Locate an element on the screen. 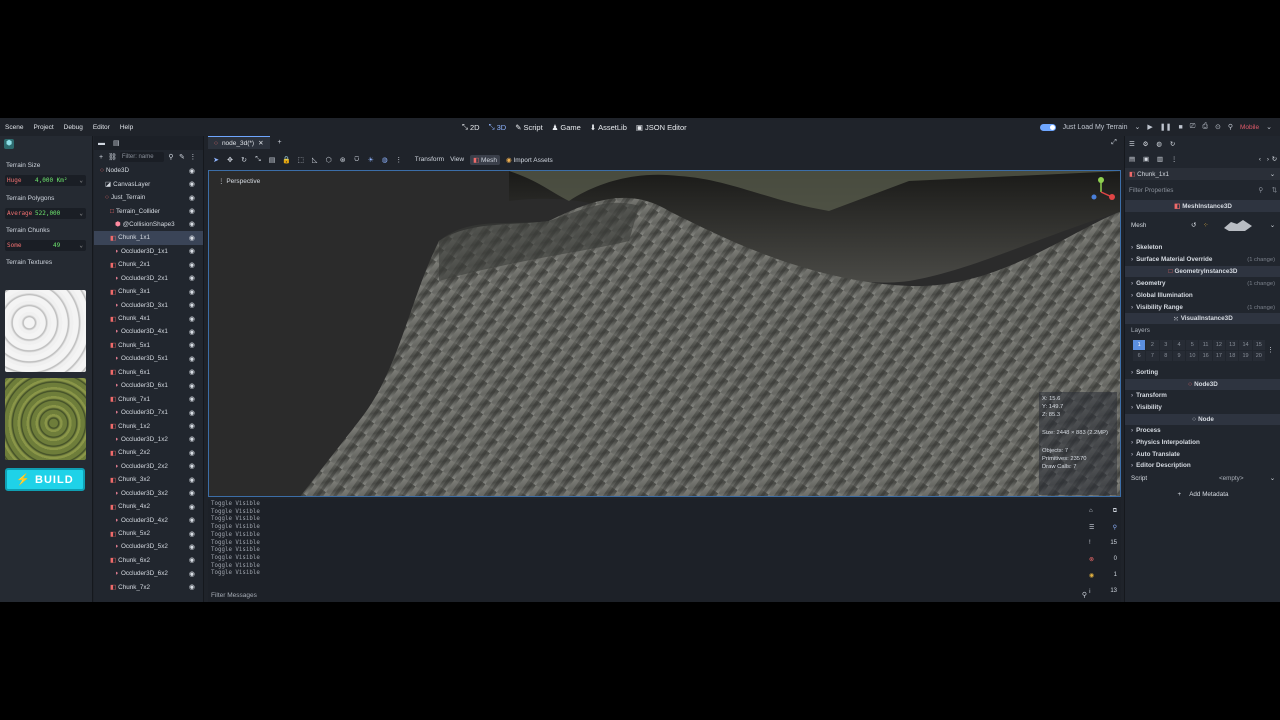 This screenshot has height=720, width=1280. tree-node: ◧ Chunk_7x1 ◉ is located at coordinates (148, 398).